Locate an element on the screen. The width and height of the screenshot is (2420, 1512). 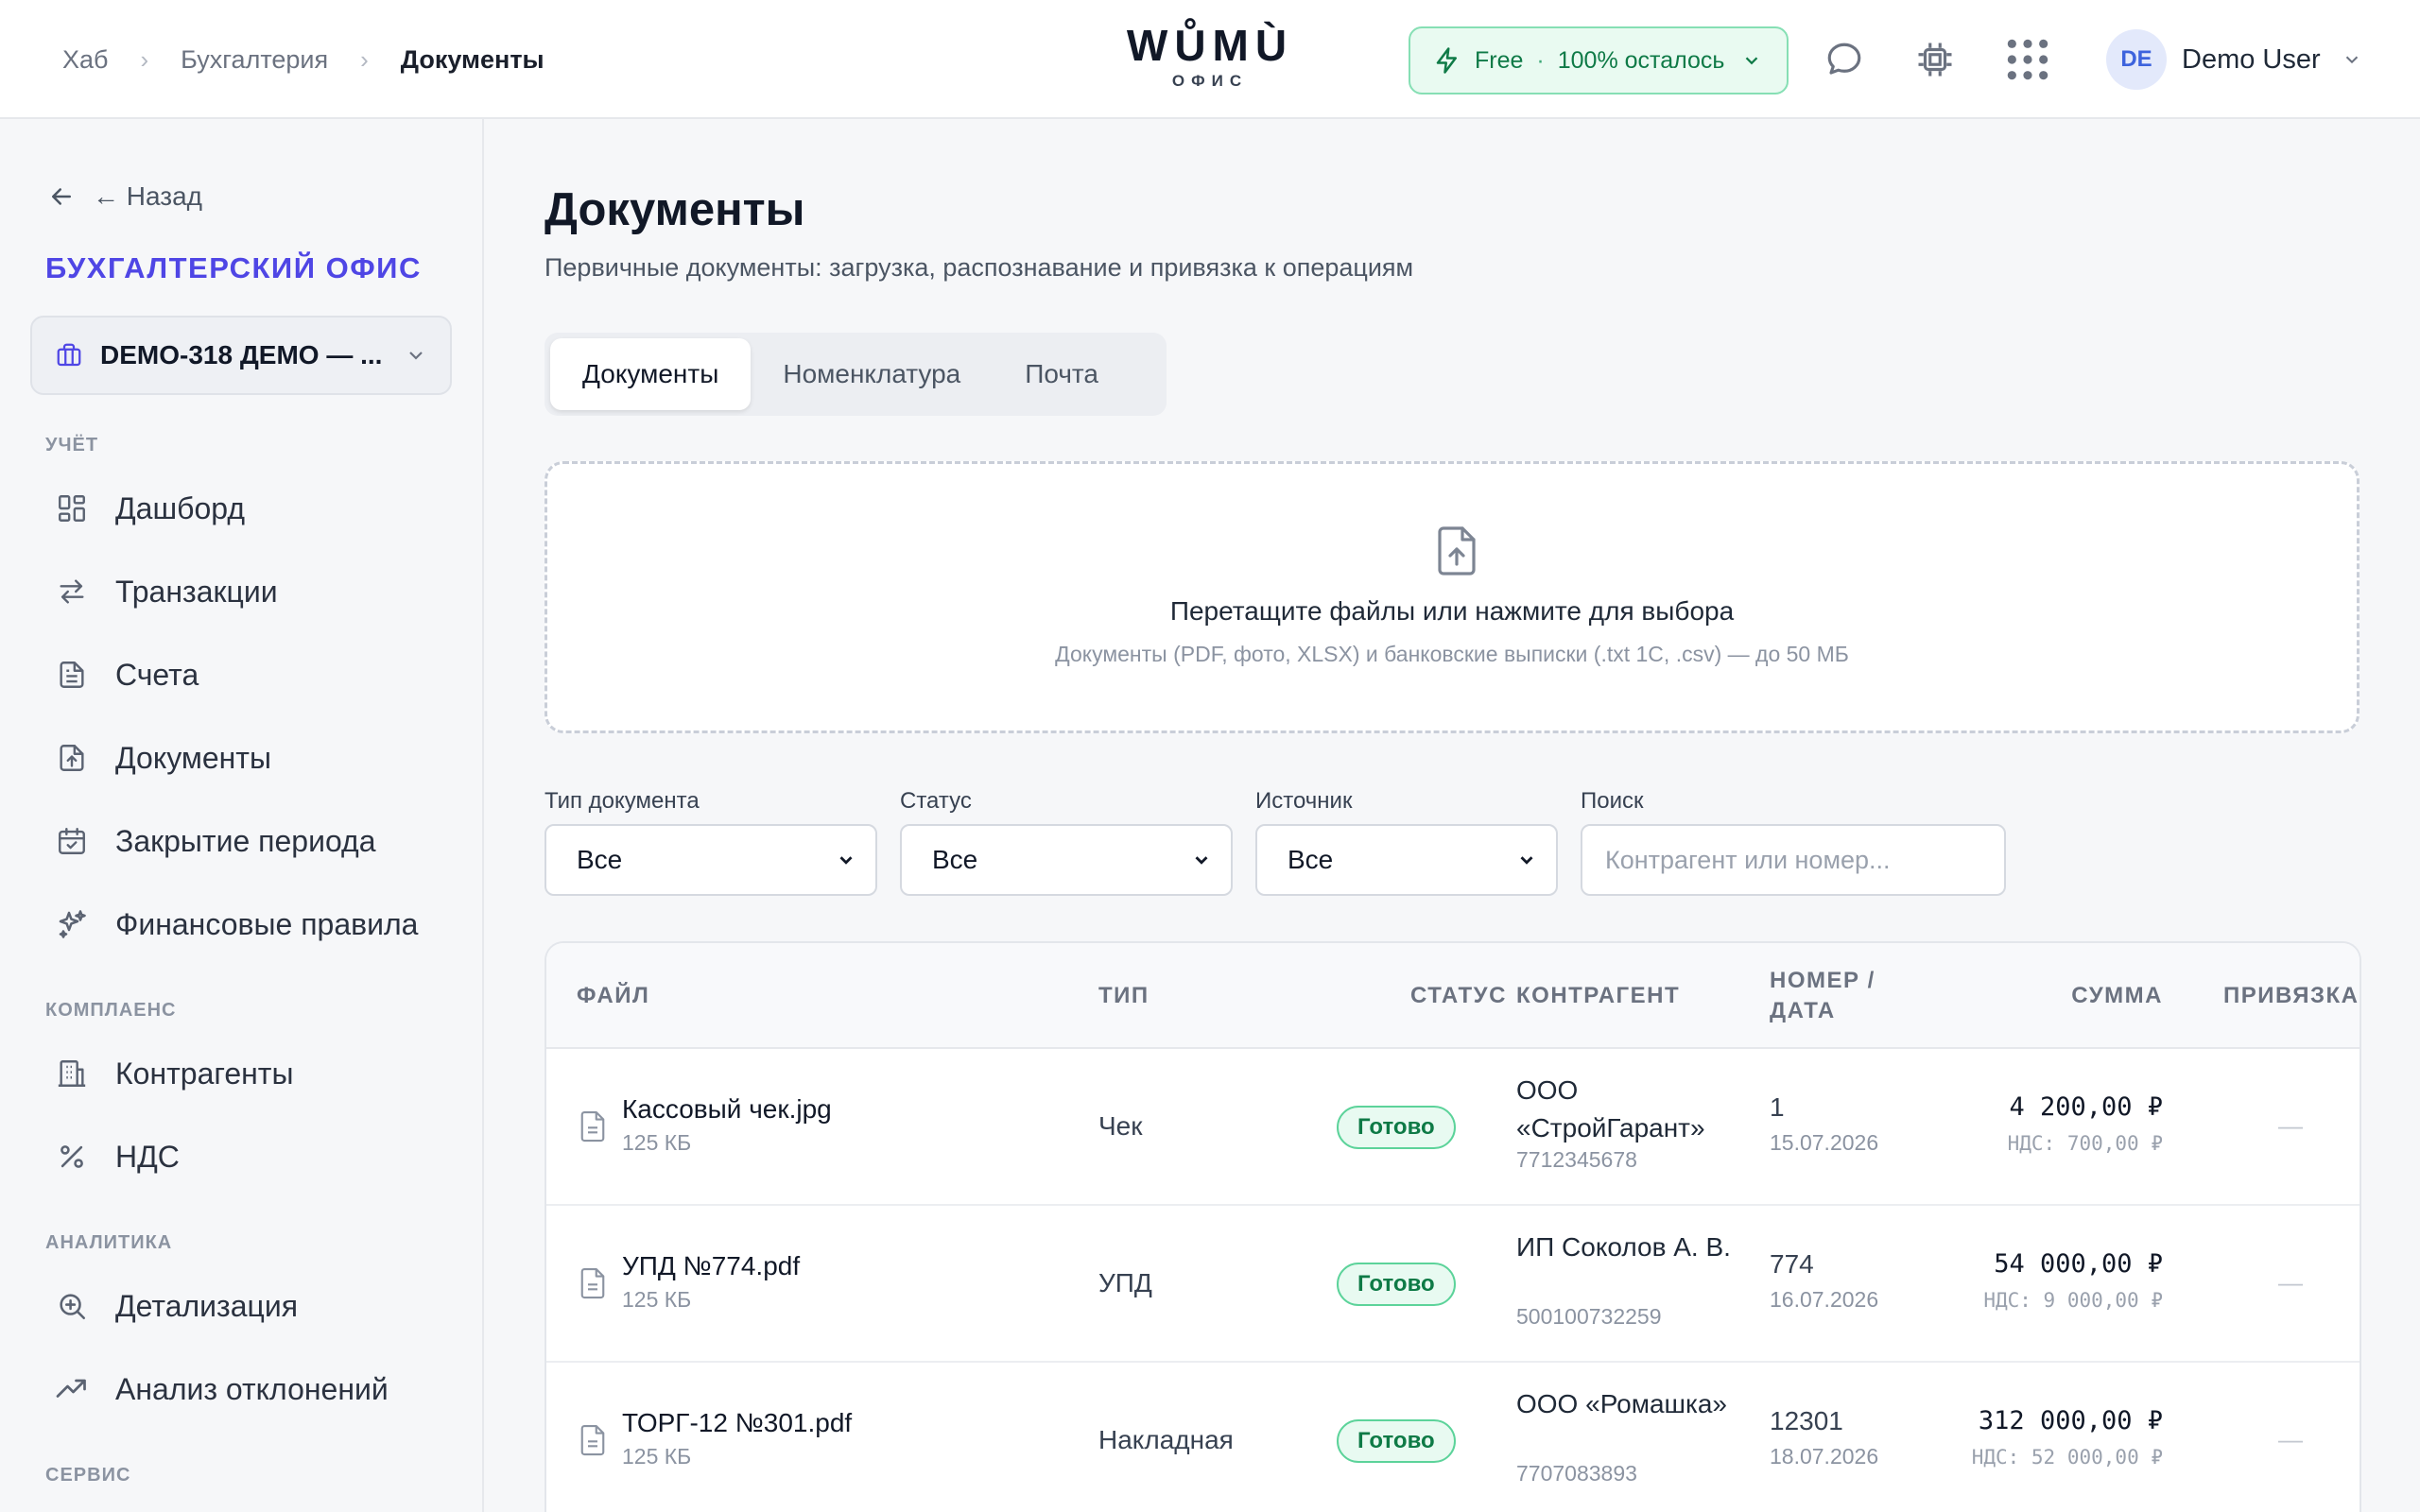
breadcrumb-hub: Хаб is located at coordinates (85, 60).